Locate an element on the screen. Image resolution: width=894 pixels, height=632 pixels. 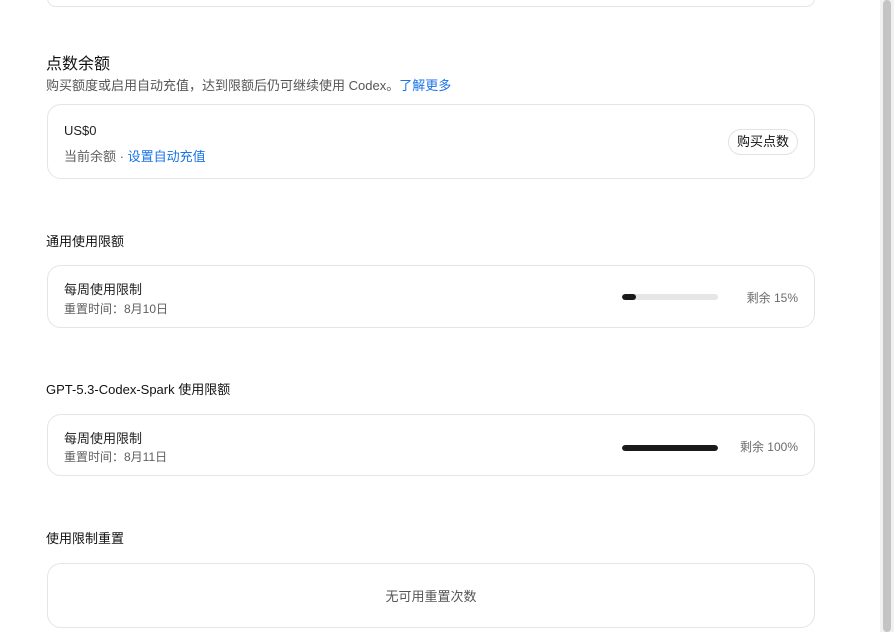
general-limits-heading: 通用使用限额 is located at coordinates (85, 241).